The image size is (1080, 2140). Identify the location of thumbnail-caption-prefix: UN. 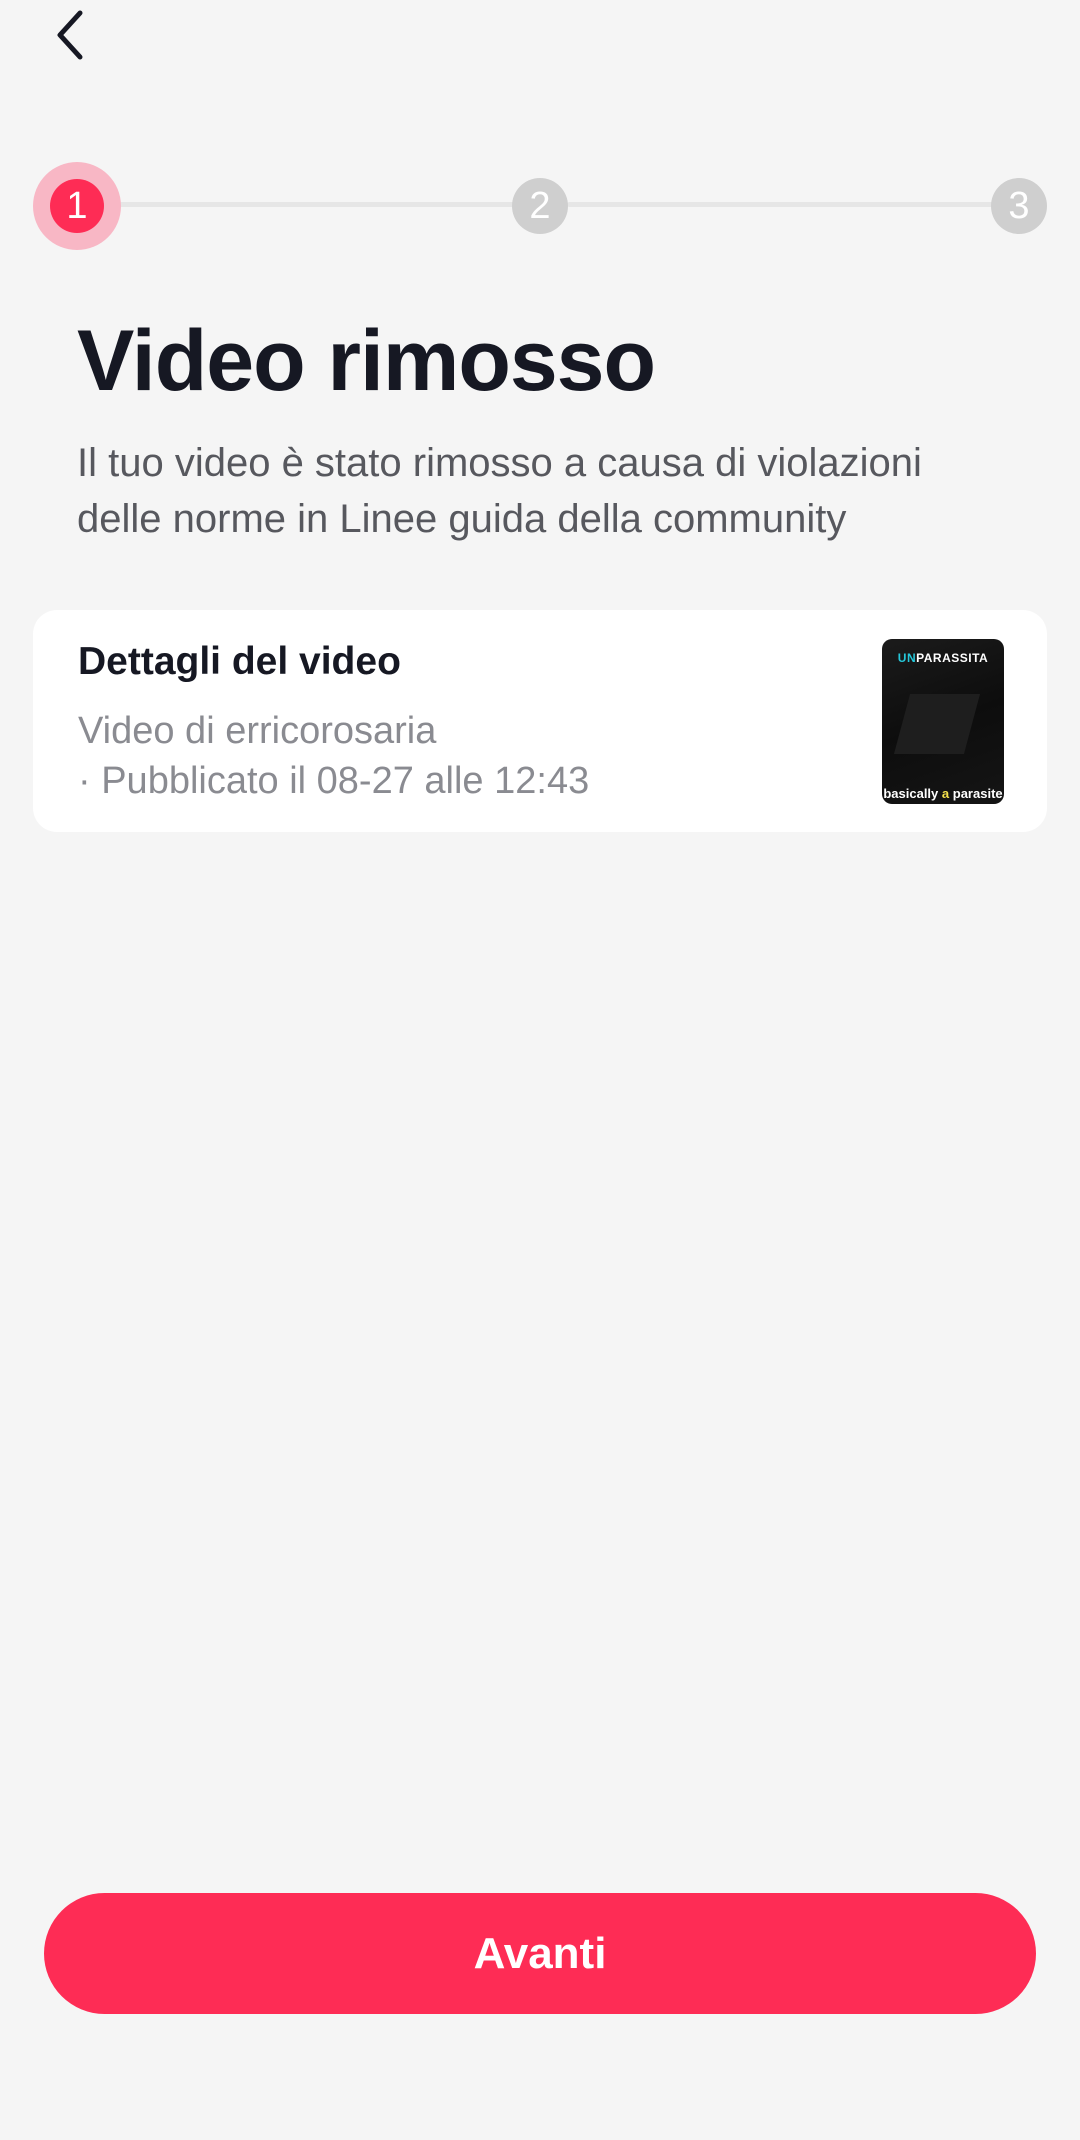
(907, 658).